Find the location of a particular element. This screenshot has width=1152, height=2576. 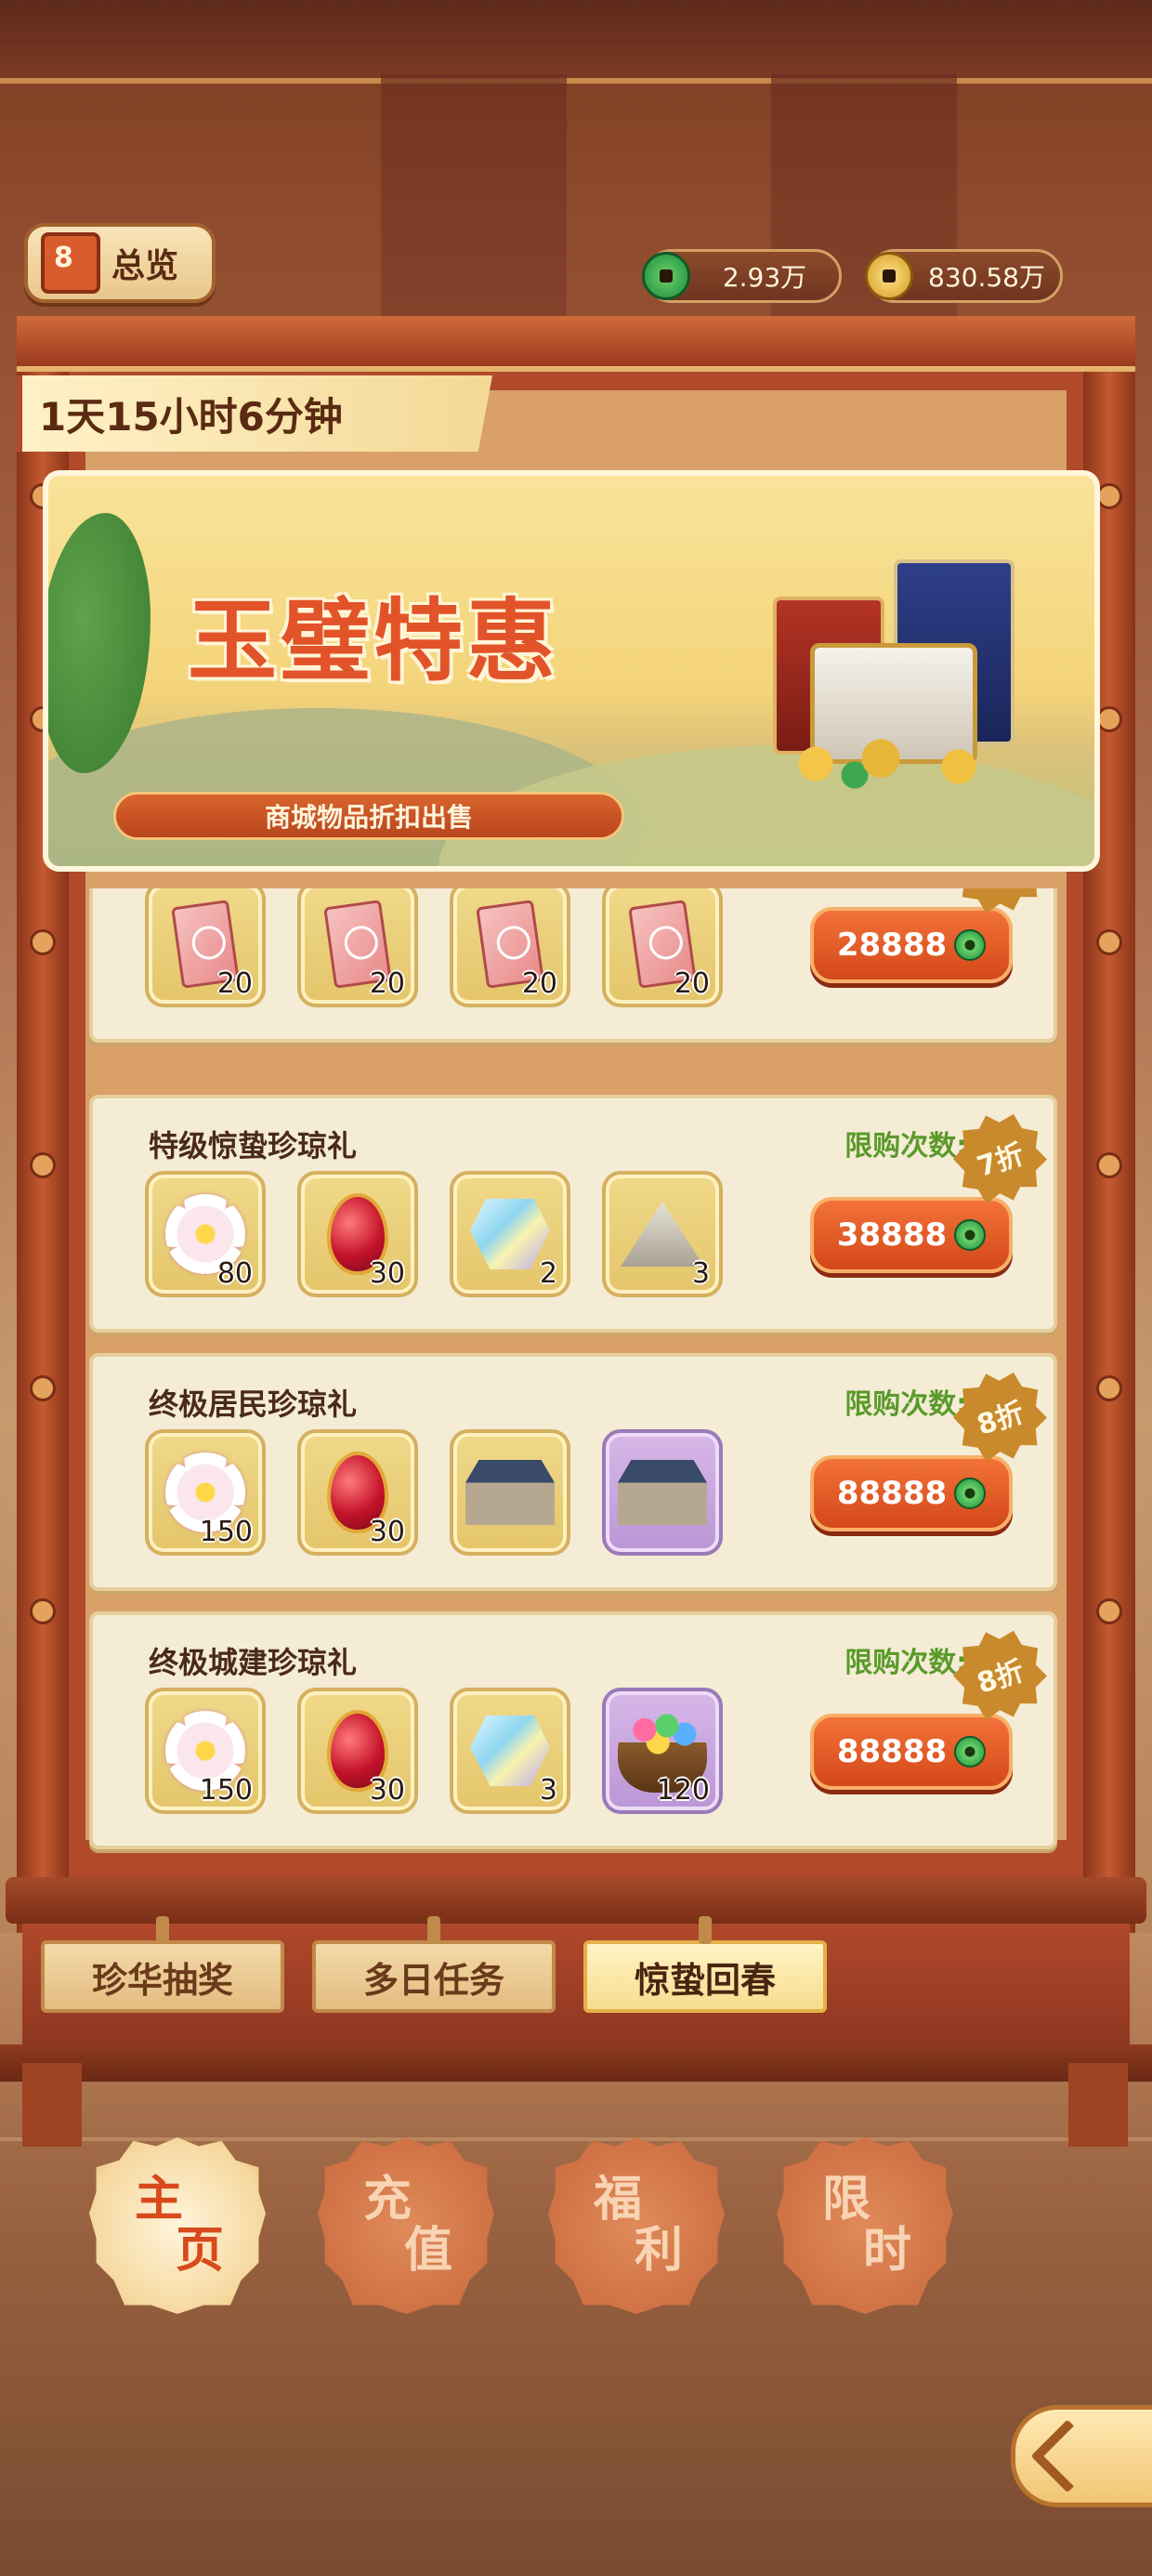

banner-title: 玉璧特惠 is located at coordinates (373, 641).